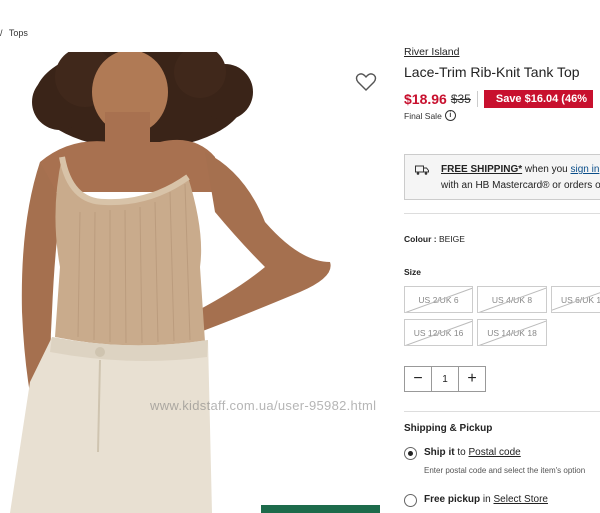  I want to click on watermark-text: www.kidstaff.com.ua/user-95982.html, so click(263, 405).